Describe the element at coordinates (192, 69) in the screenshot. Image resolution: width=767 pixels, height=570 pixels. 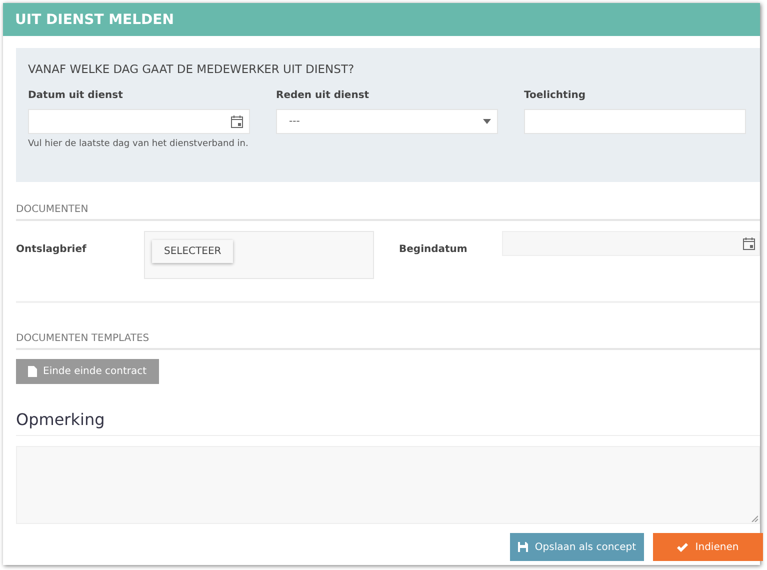
I see `panel-heading: VANAF WELKE DAG GAAT DE MEDEWERKER UIT DIENST?` at that location.